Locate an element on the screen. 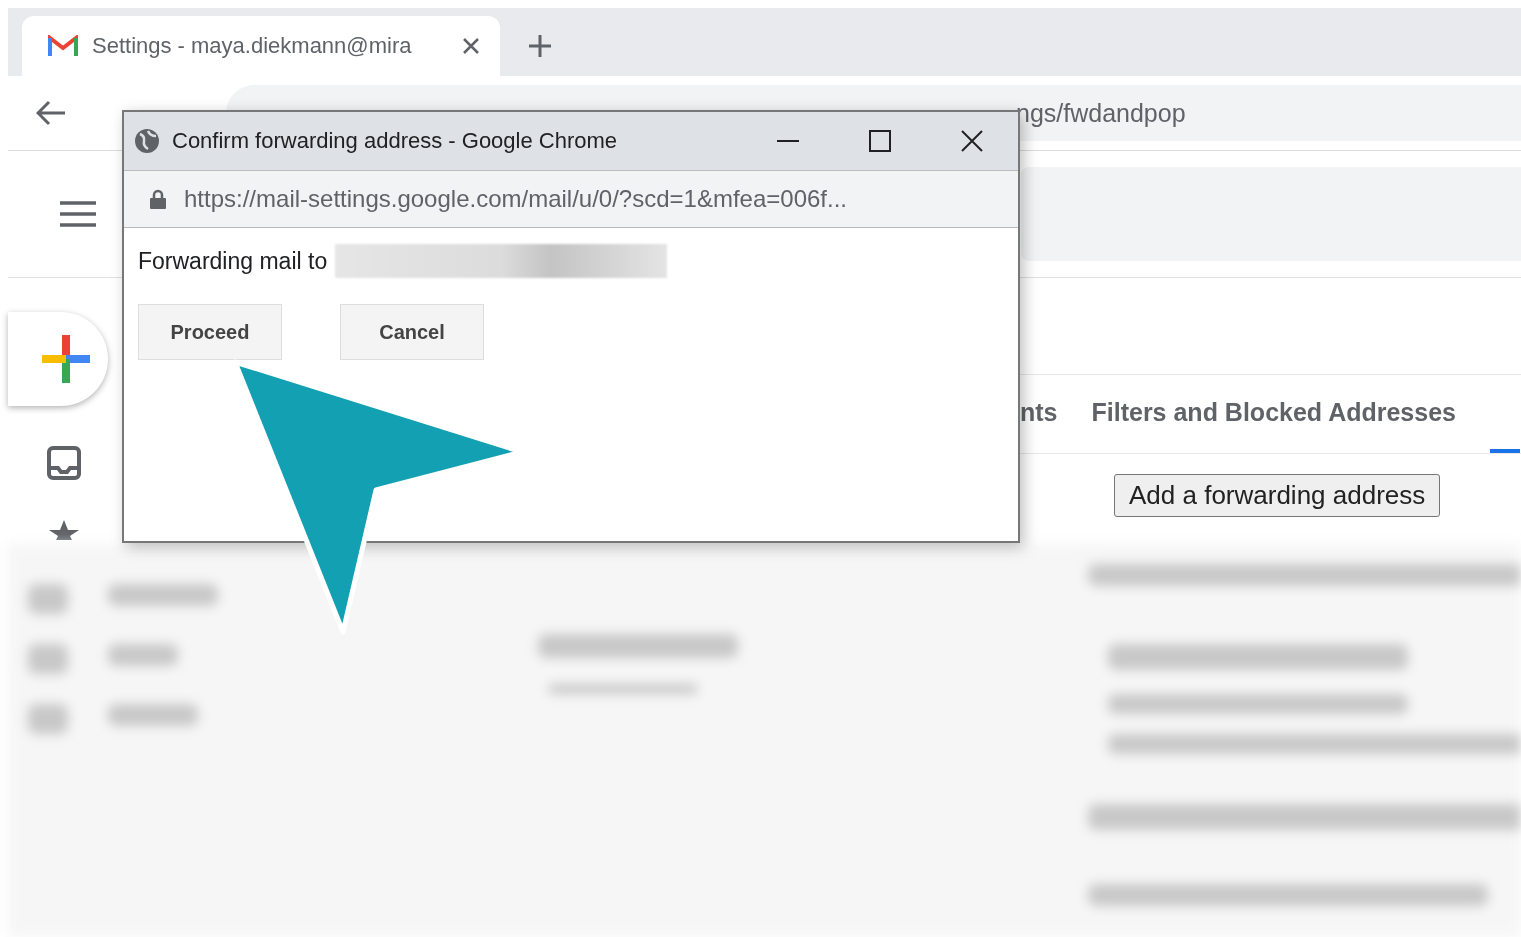 This screenshot has width=1521, height=937. globe-icon is located at coordinates (147, 141).